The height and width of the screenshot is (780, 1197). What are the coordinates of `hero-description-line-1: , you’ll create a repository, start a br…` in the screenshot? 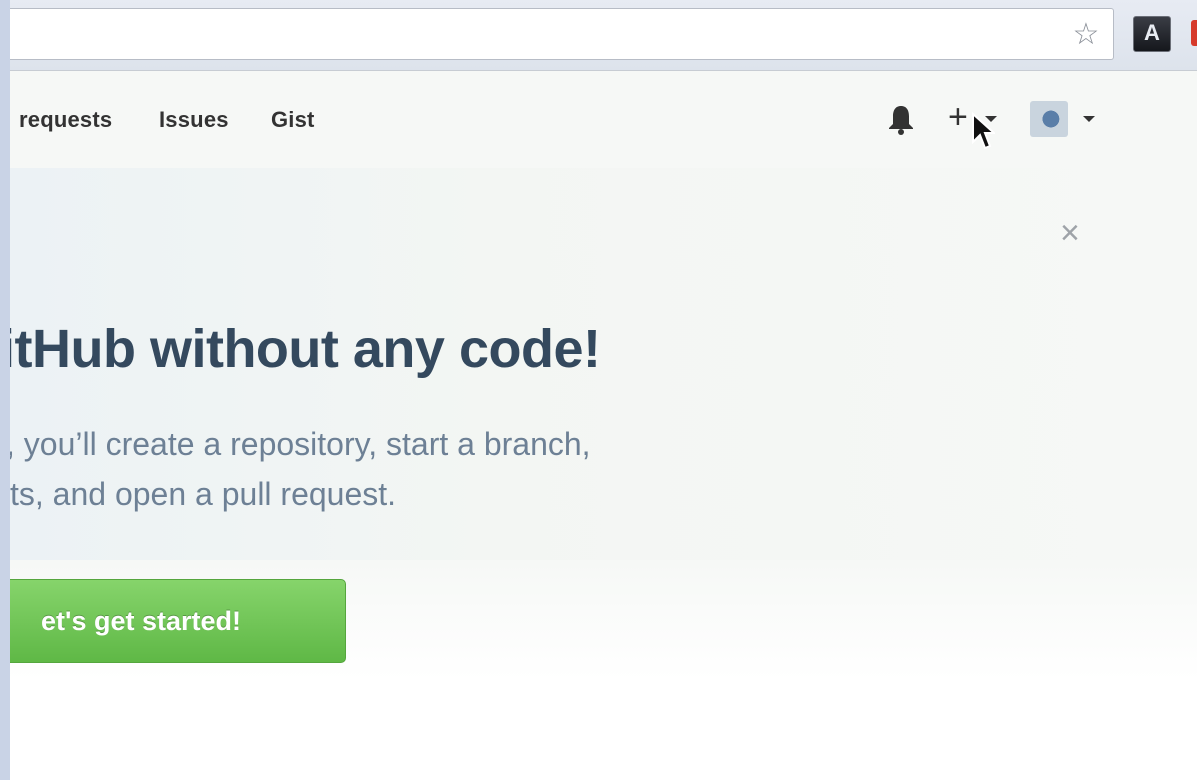 It's located at (298, 444).